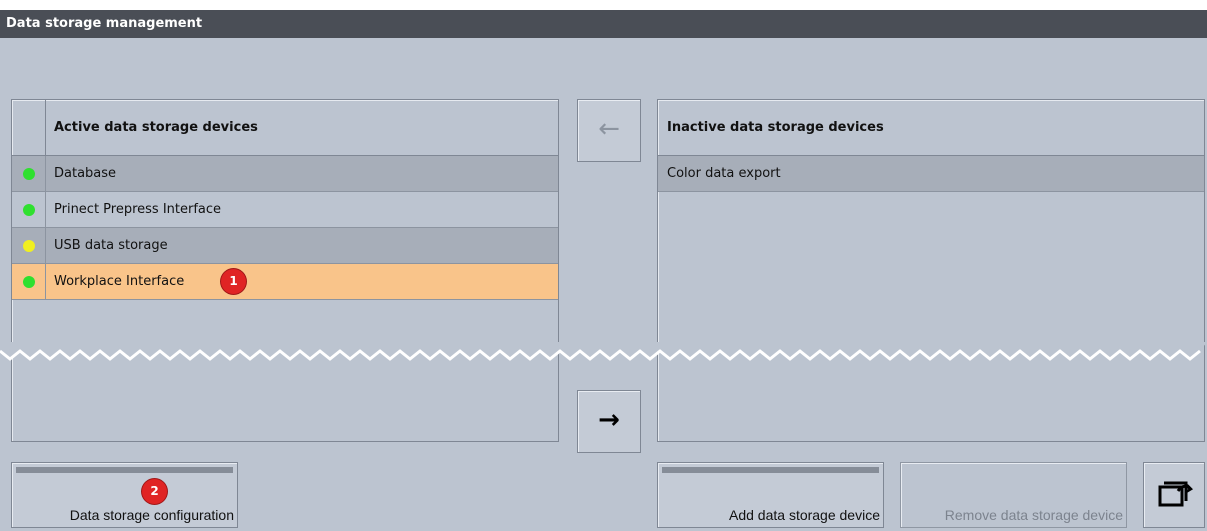  What do you see at coordinates (124, 495) in the screenshot?
I see `data-storage-configuration-button: 2 Data storage configuration` at bounding box center [124, 495].